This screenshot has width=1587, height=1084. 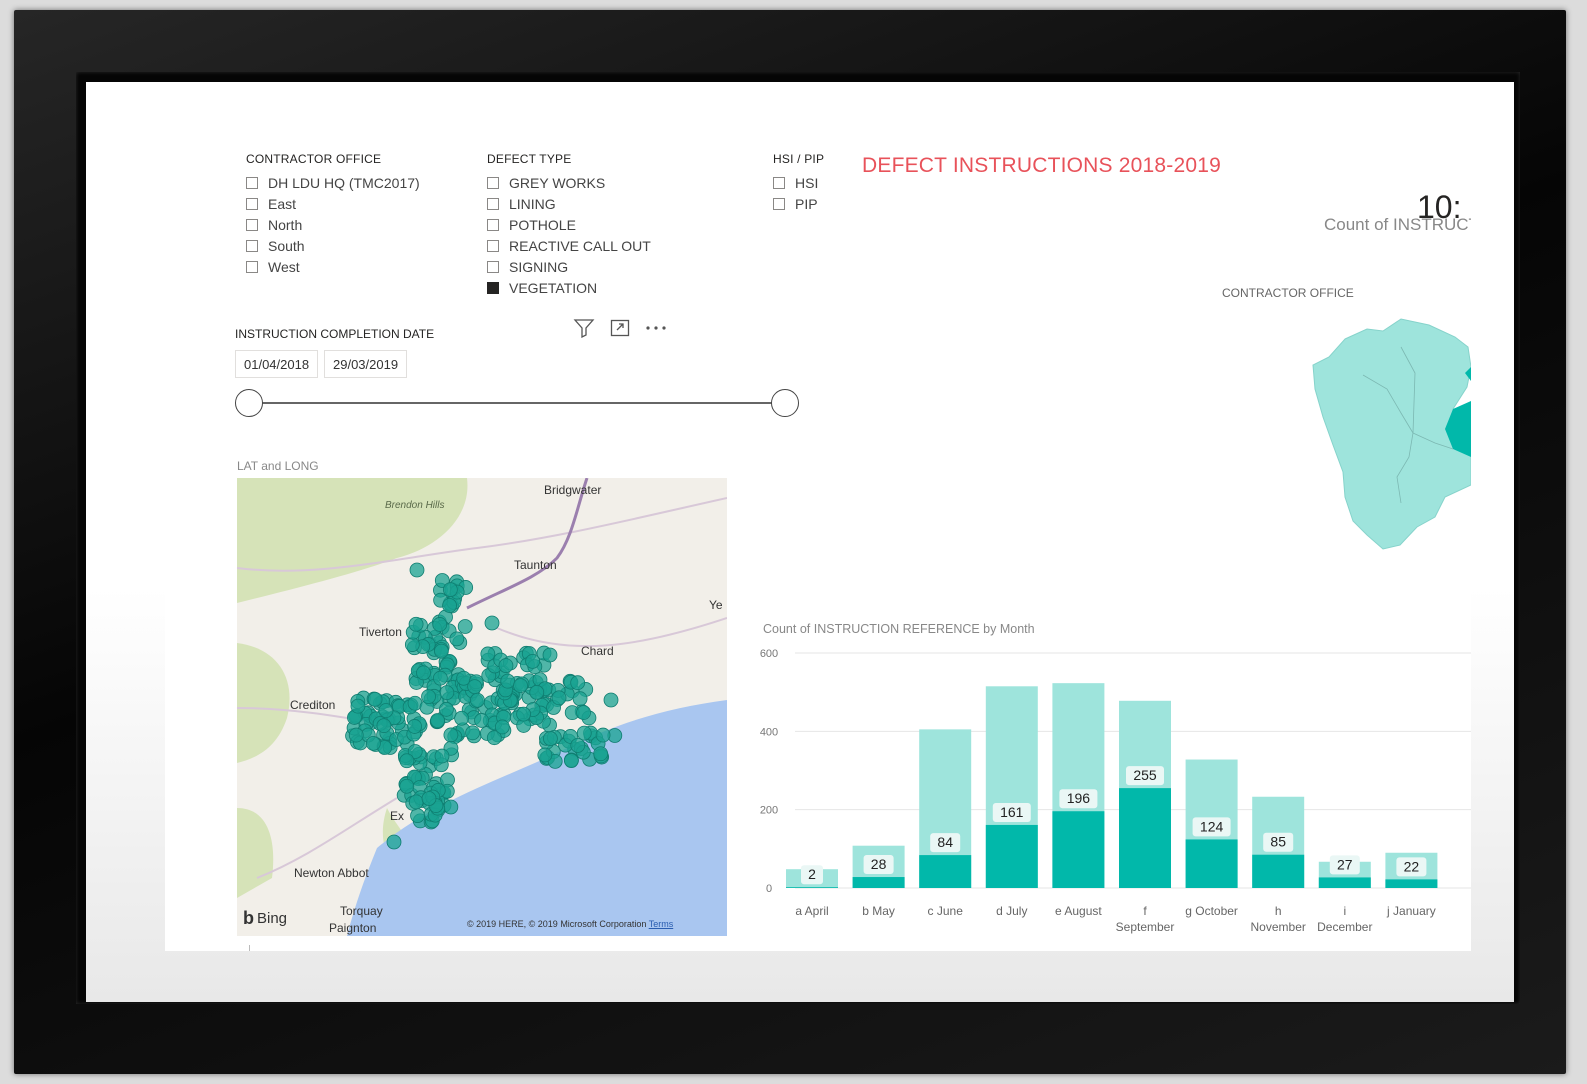 I want to click on contractor-office-filled-map, so click(x=1388, y=434).